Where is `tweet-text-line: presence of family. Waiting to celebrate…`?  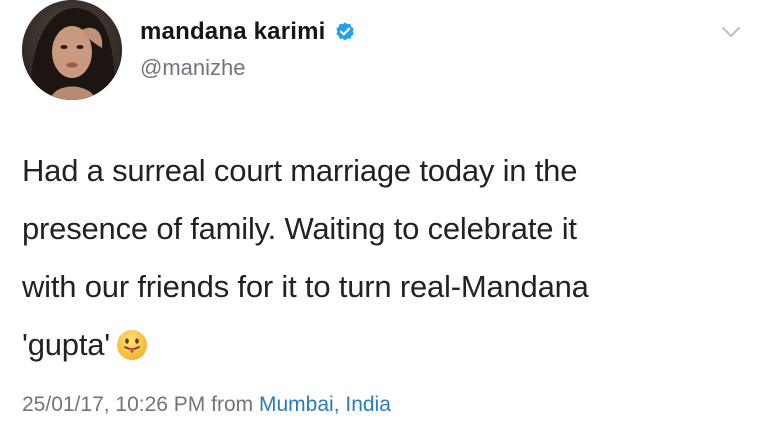 tweet-text-line: presence of family. Waiting to celebrate… is located at coordinates (299, 228).